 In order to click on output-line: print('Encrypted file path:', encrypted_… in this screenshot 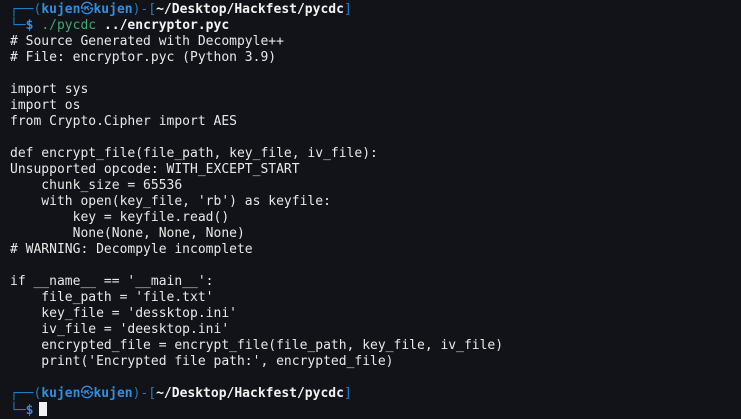, I will do `click(202, 361)`.